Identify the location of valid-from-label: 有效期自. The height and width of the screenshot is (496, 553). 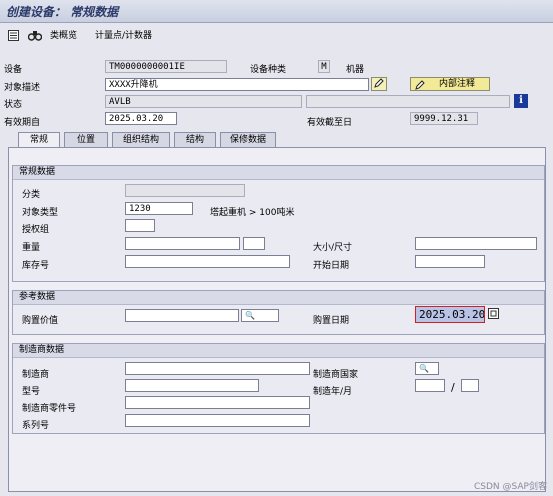
(22, 123).